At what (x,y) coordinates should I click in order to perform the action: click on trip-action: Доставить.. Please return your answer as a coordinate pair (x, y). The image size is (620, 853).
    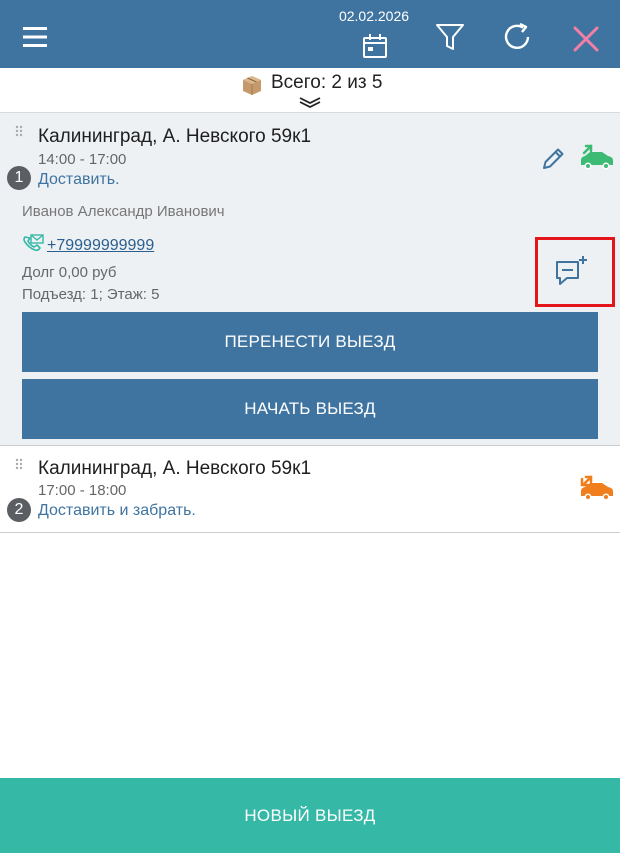
    Looking at the image, I should click on (79, 179).